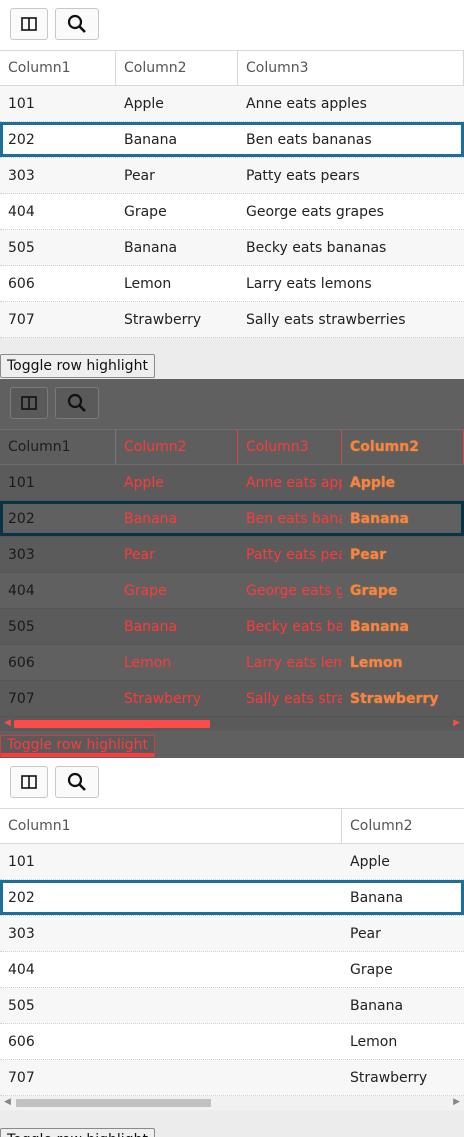  I want to click on table-row: 404 Grape George eats grapes Grape, so click(232, 591).